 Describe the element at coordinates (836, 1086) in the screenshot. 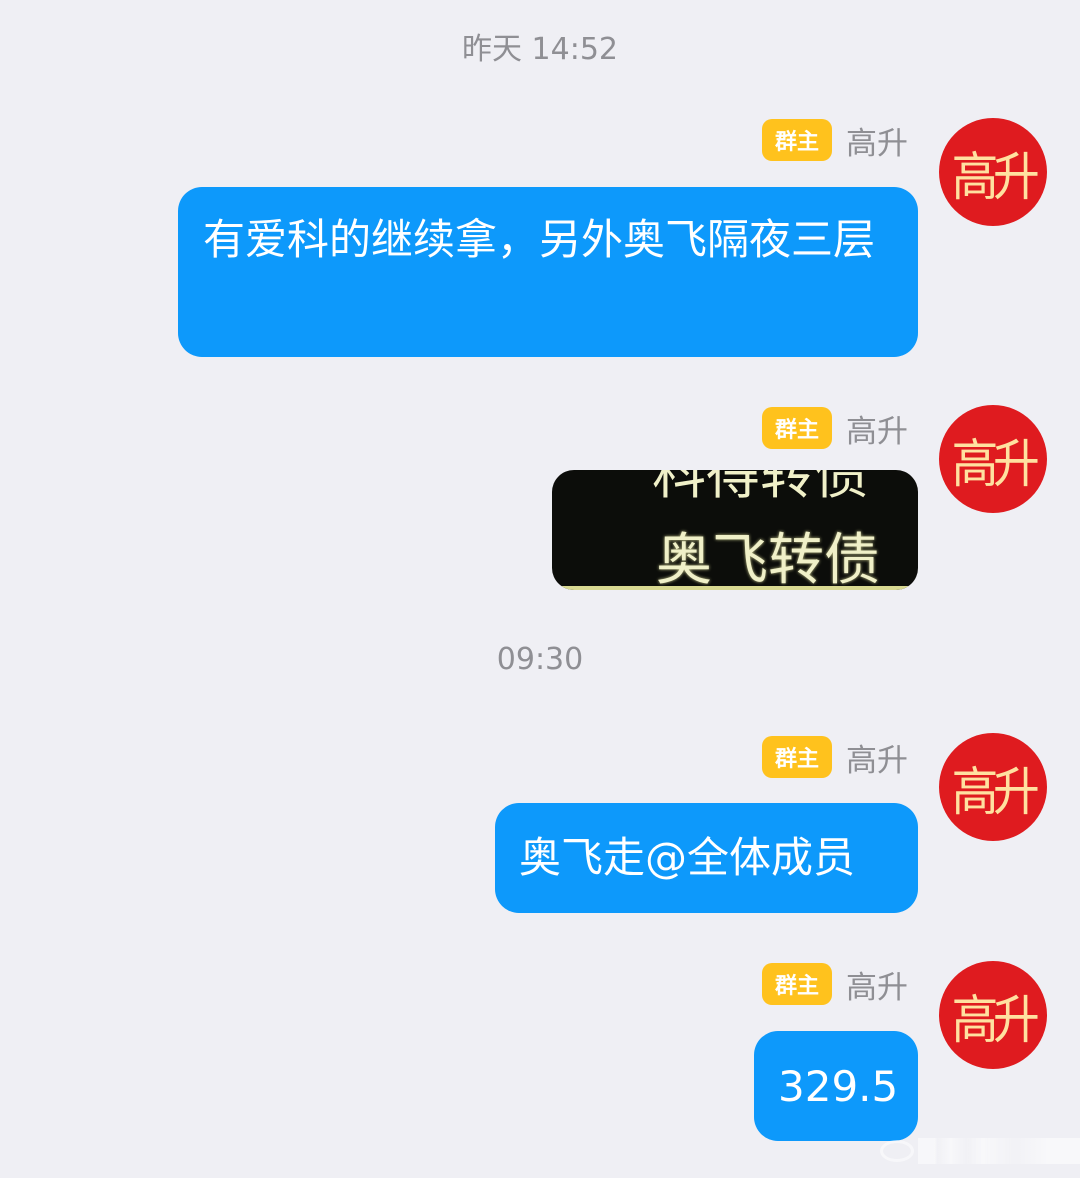

I see `message-bubble: 329.5` at that location.